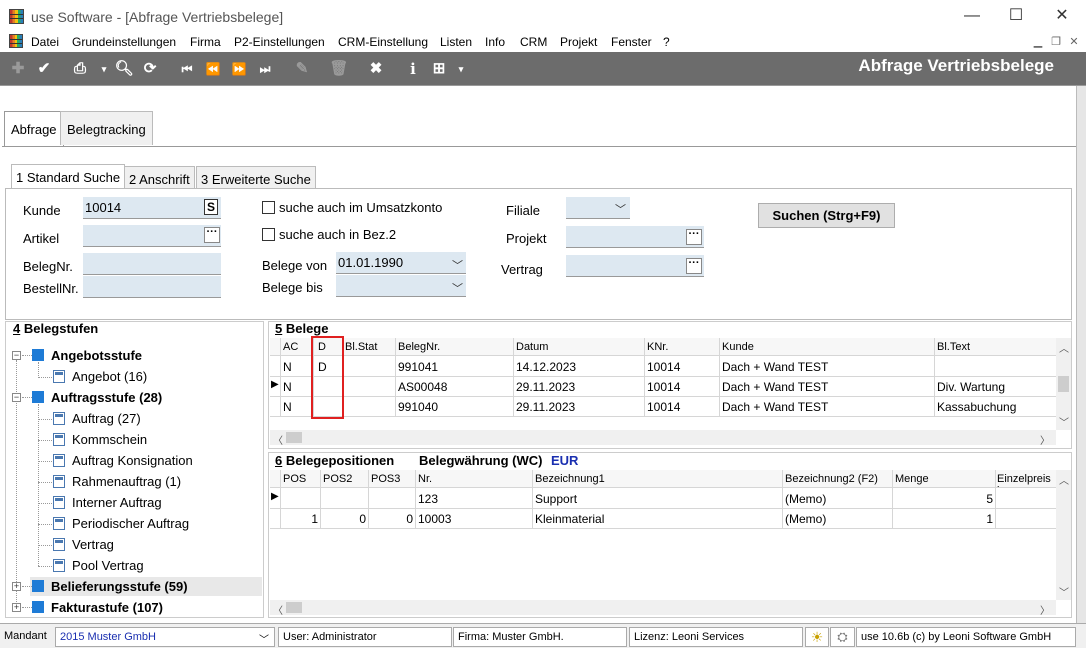 This screenshot has height=648, width=1086. Describe the element at coordinates (108, 565) in the screenshot. I see `tree-pool-vertrag: Pool Vertrag` at that location.